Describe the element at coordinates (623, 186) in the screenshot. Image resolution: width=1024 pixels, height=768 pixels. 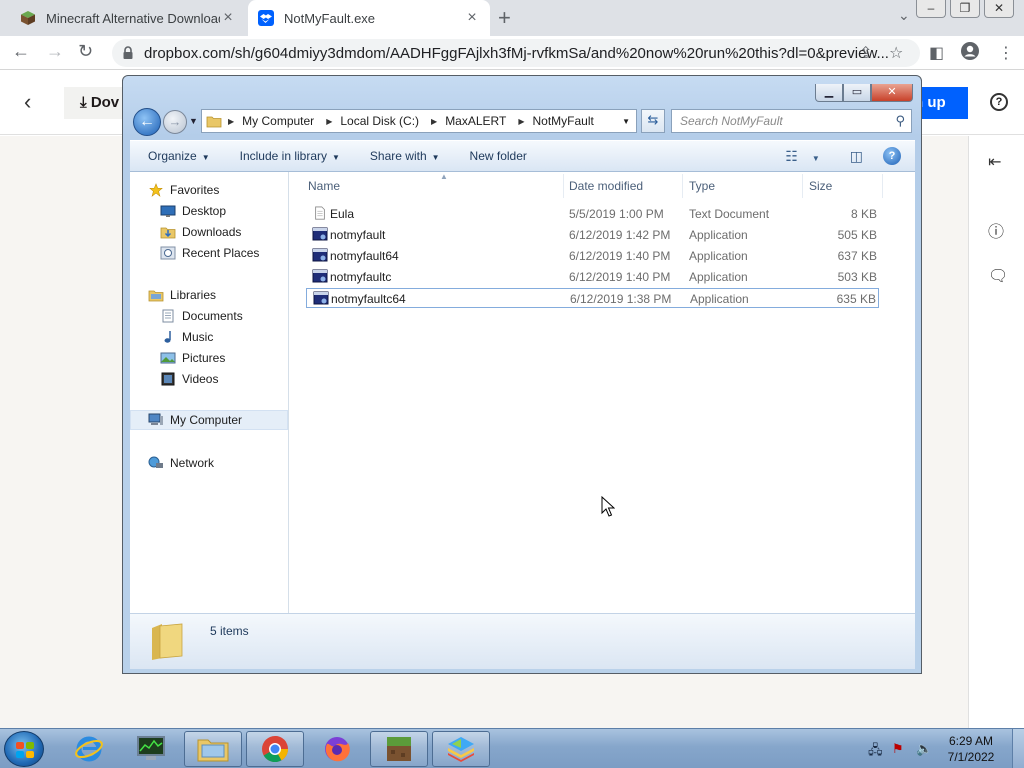
I see `column-header-date: Date modified` at that location.